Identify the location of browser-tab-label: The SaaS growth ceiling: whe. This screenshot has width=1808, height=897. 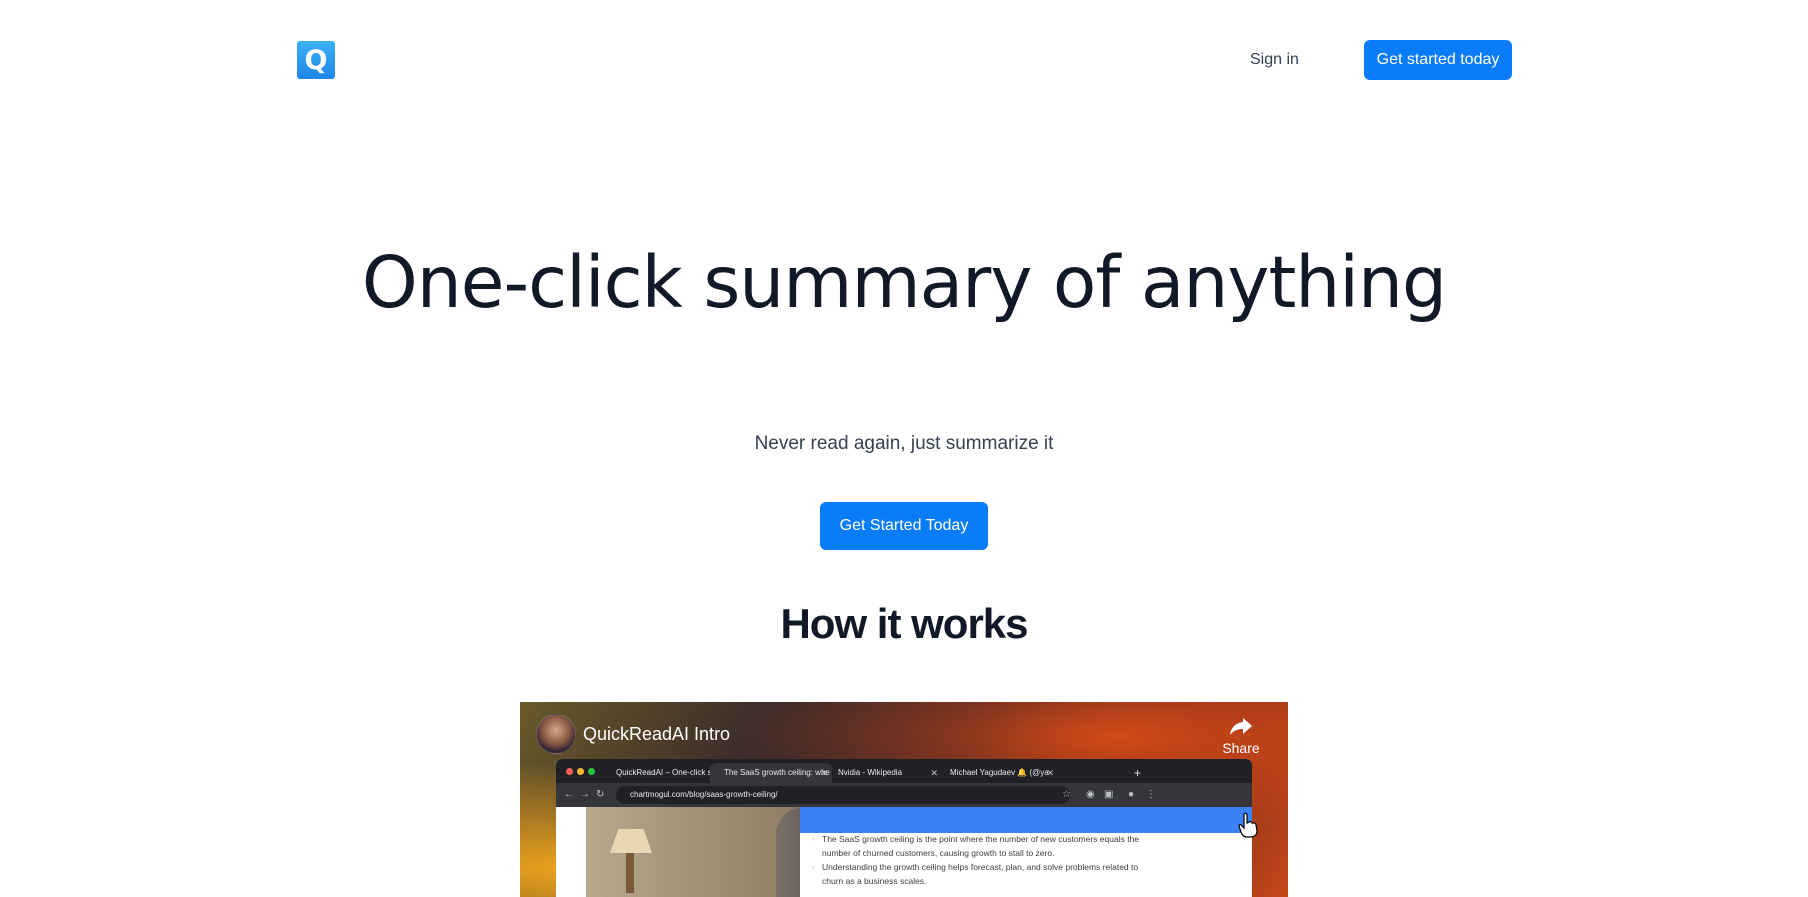
(777, 772).